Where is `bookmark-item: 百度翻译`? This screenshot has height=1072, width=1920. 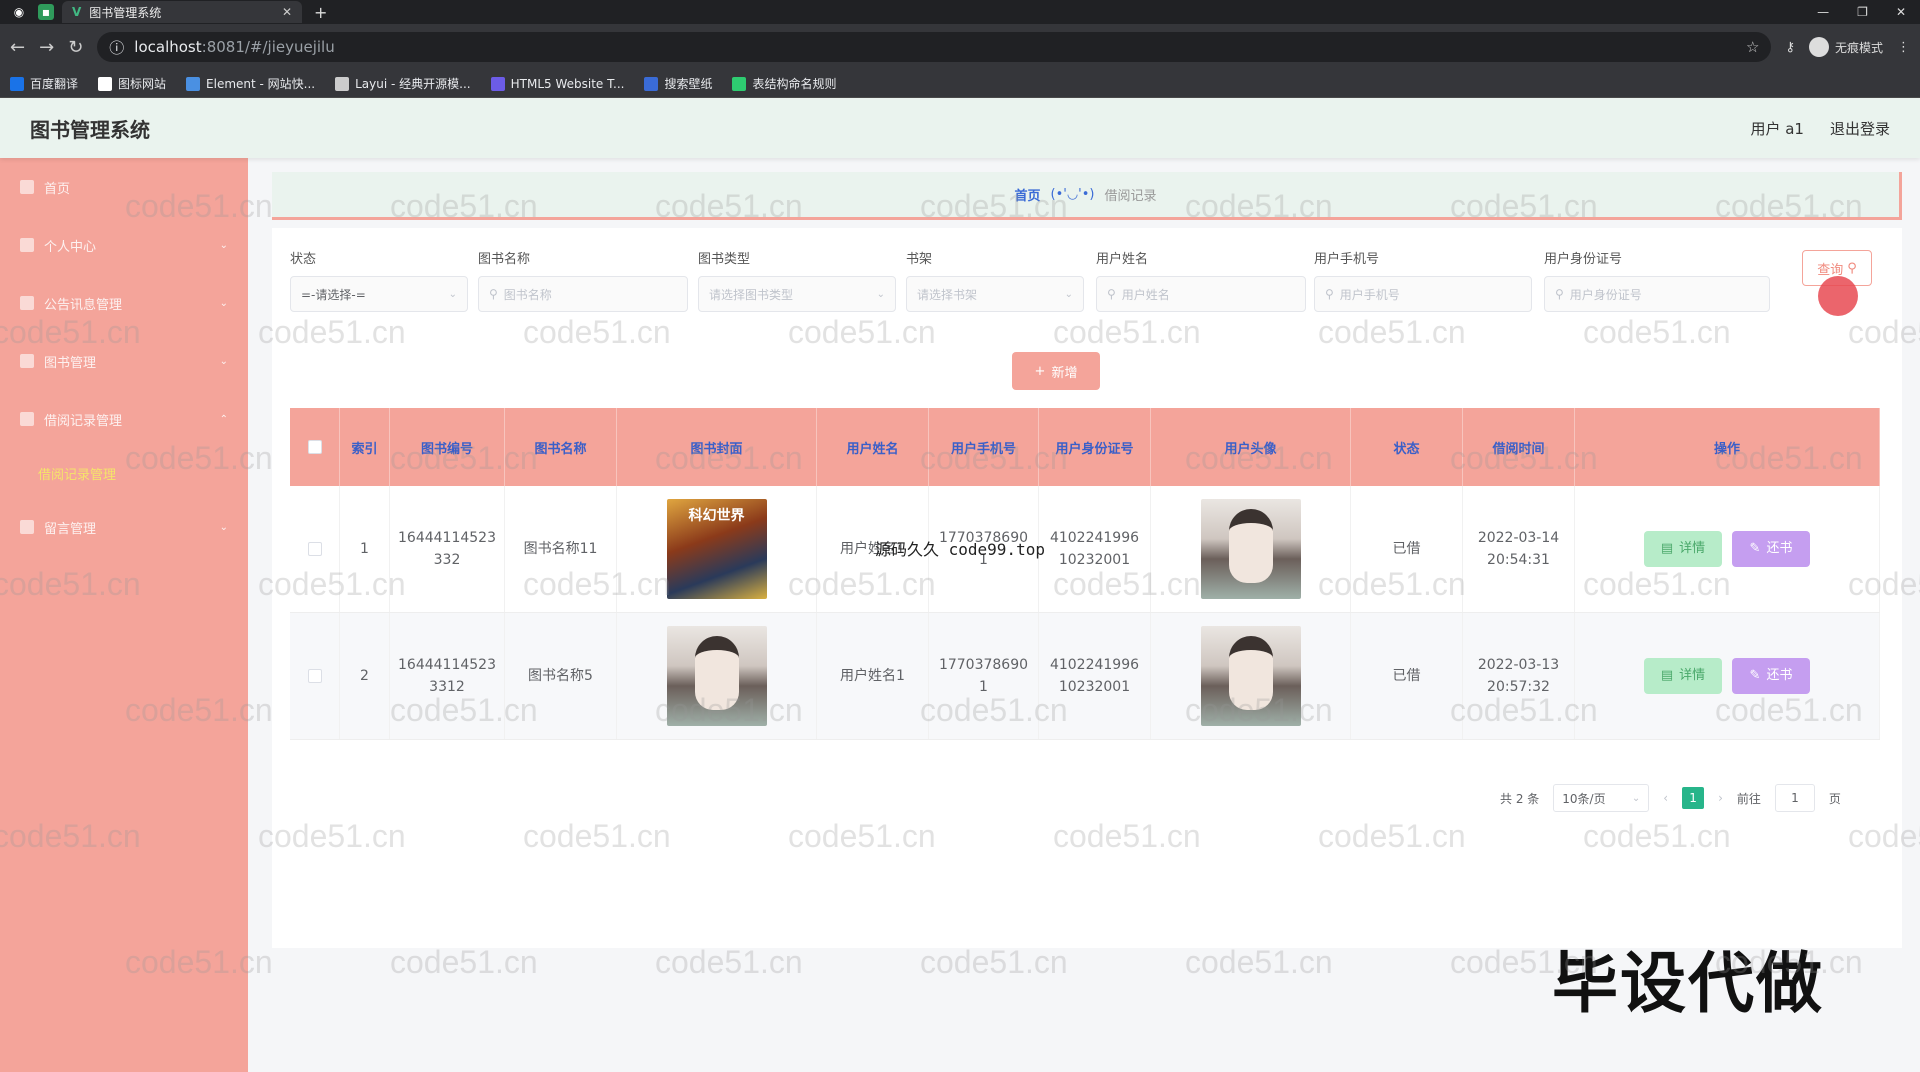 bookmark-item: 百度翻译 is located at coordinates (44, 83).